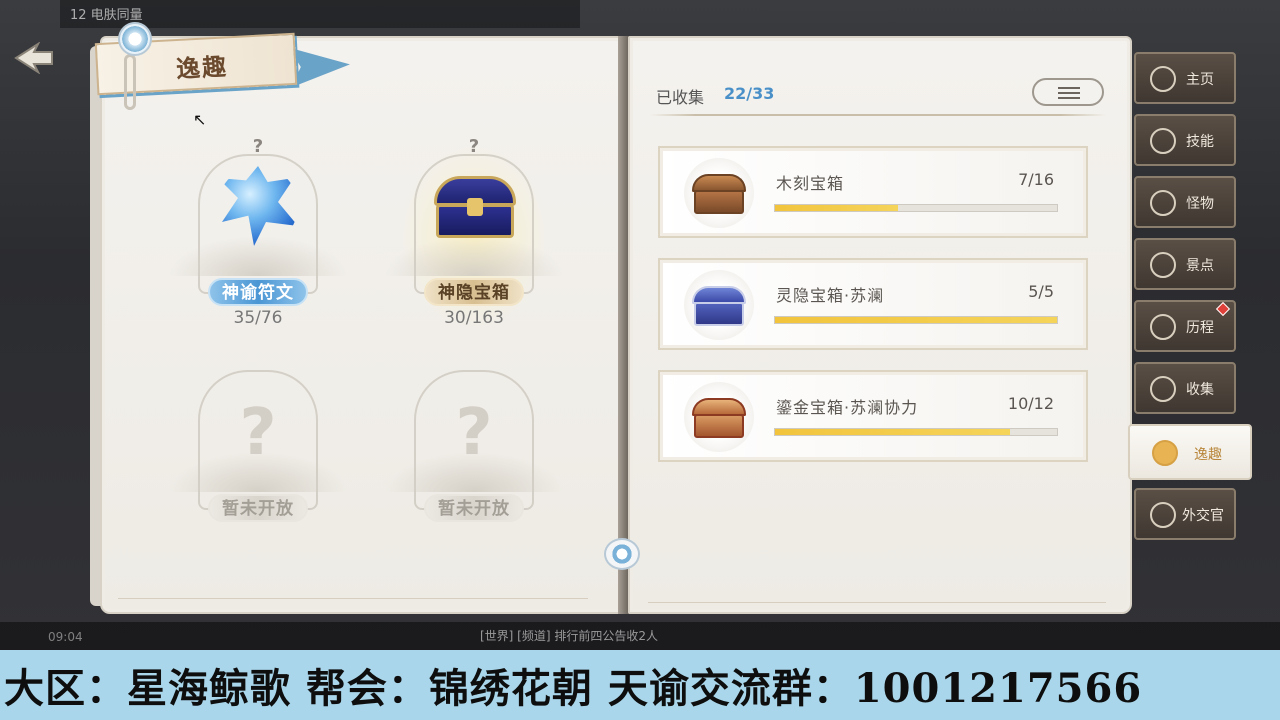 Image resolution: width=1280 pixels, height=720 pixels. I want to click on gilded-chest-icon, so click(719, 418).